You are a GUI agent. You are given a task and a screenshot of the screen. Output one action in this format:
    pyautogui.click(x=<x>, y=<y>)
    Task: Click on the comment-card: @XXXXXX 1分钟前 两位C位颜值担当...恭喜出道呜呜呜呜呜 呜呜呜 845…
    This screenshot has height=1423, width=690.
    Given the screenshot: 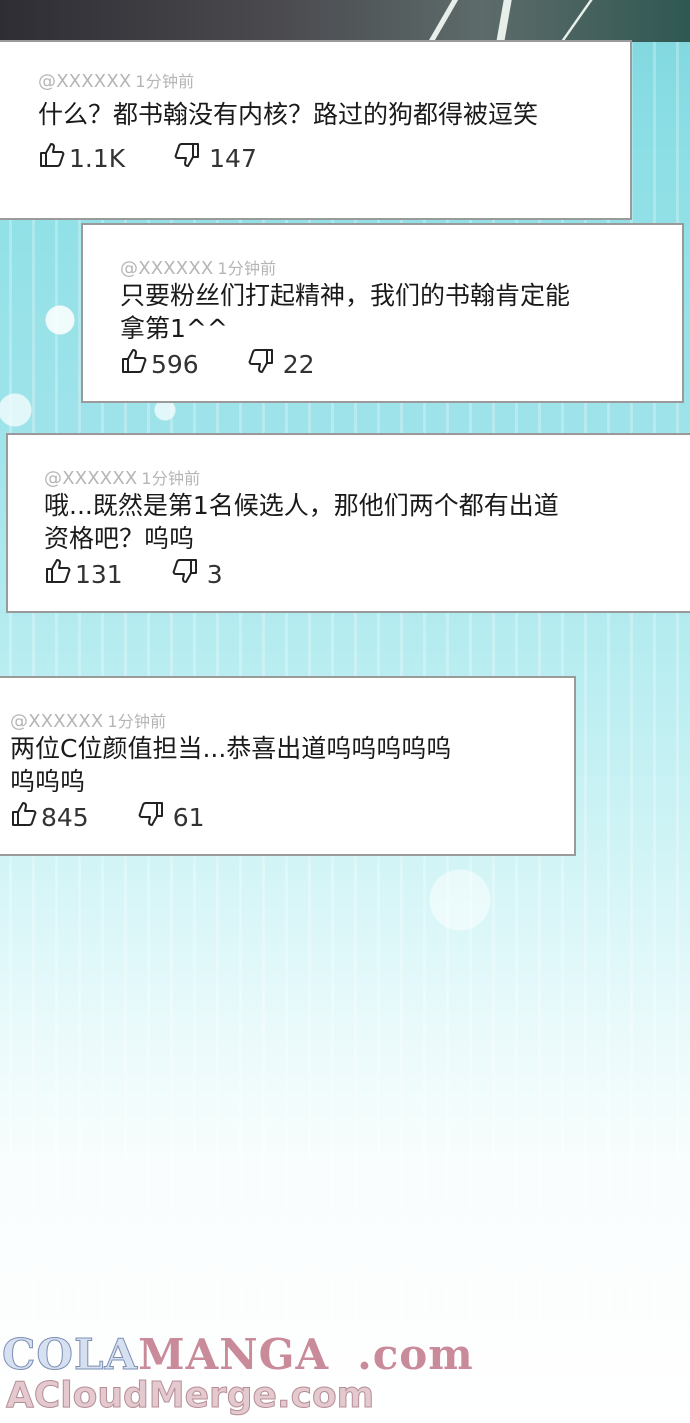 What is the action you would take?
    pyautogui.click(x=288, y=766)
    